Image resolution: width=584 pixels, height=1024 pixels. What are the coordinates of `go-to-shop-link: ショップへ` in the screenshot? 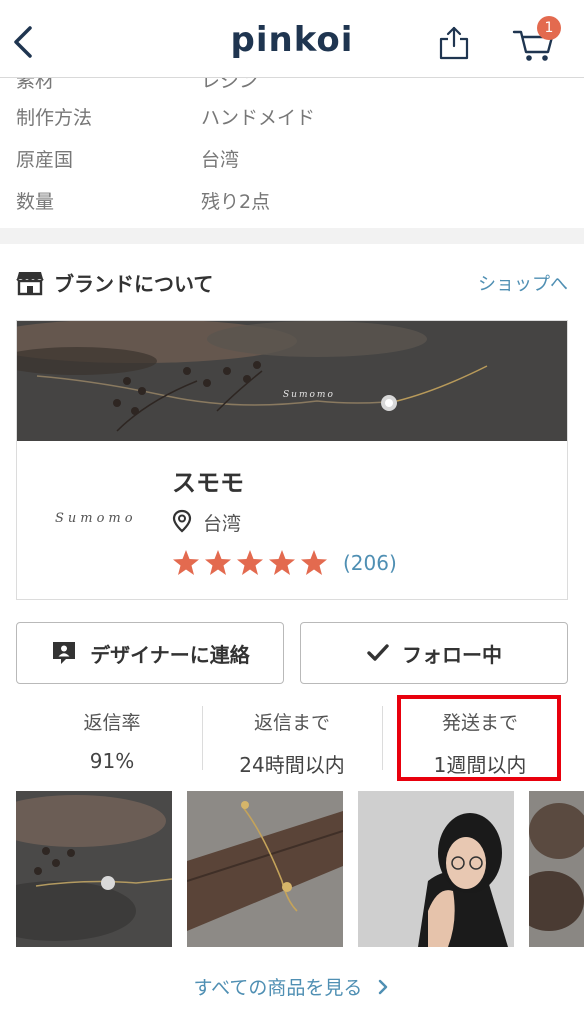 It's located at (523, 283).